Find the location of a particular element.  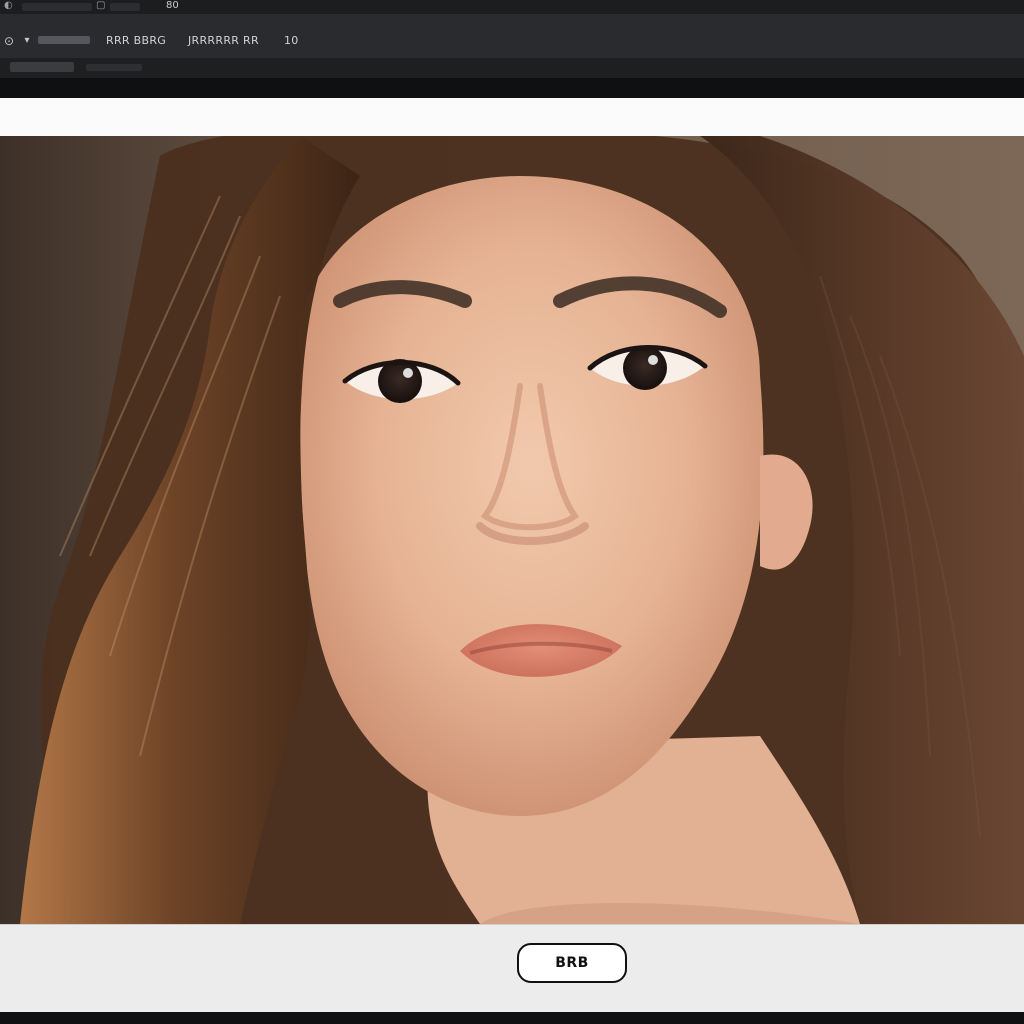

dialog-header is located at coordinates (512, 117).